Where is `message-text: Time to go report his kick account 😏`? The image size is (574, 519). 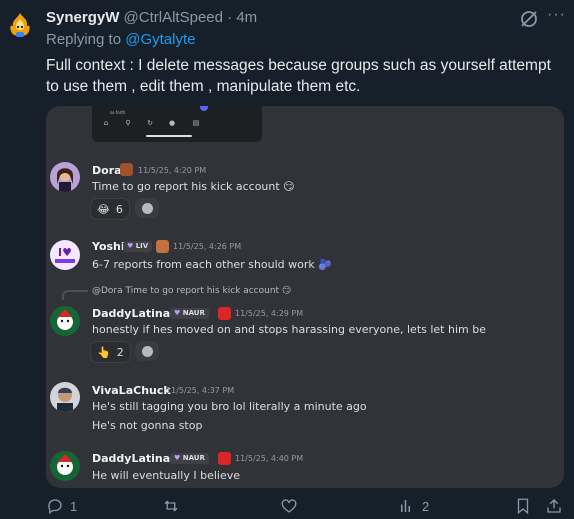
message-text: Time to go report his kick account 😏 is located at coordinates (193, 186).